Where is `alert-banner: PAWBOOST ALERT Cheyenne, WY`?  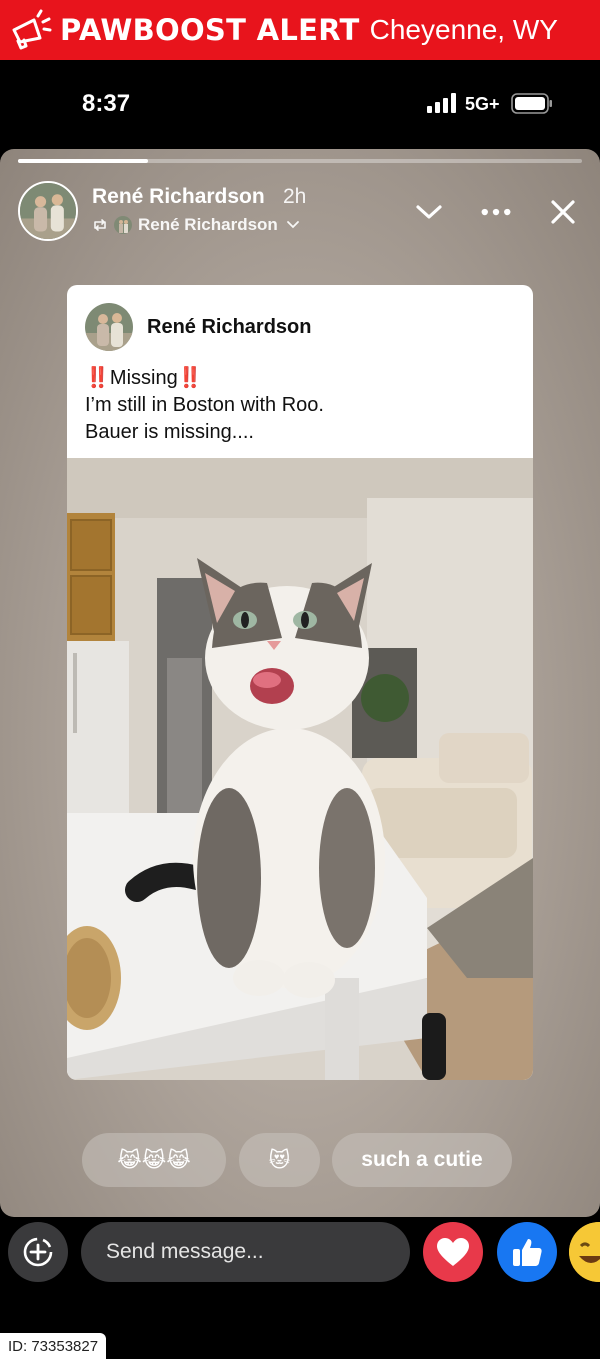 alert-banner: PAWBOOST ALERT Cheyenne, WY is located at coordinates (300, 30).